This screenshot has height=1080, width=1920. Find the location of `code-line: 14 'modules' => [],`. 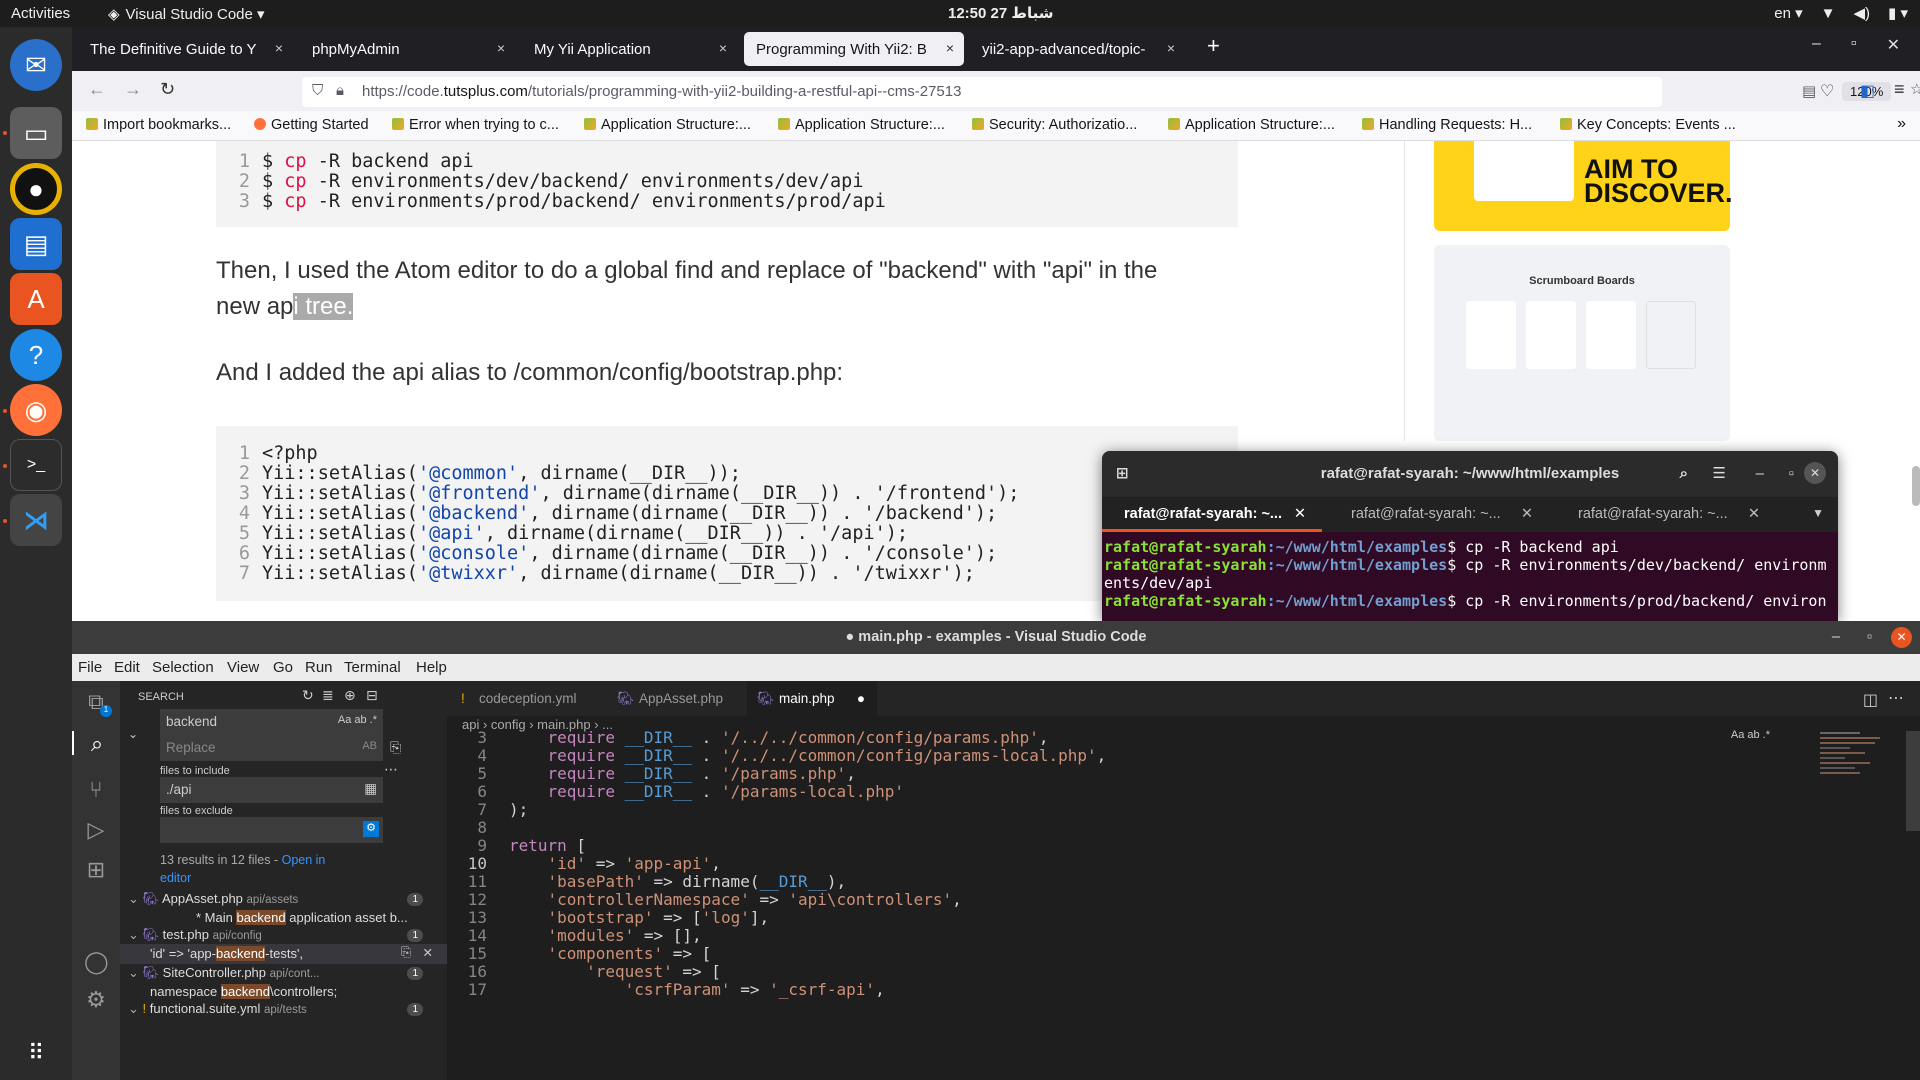

code-line: 14 'modules' => [], is located at coordinates (1183, 936).